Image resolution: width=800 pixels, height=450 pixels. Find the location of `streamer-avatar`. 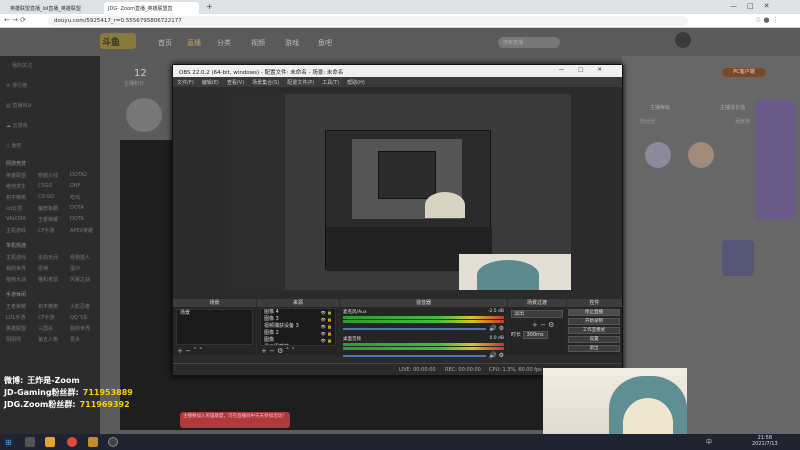

streamer-avatar is located at coordinates (144, 115).